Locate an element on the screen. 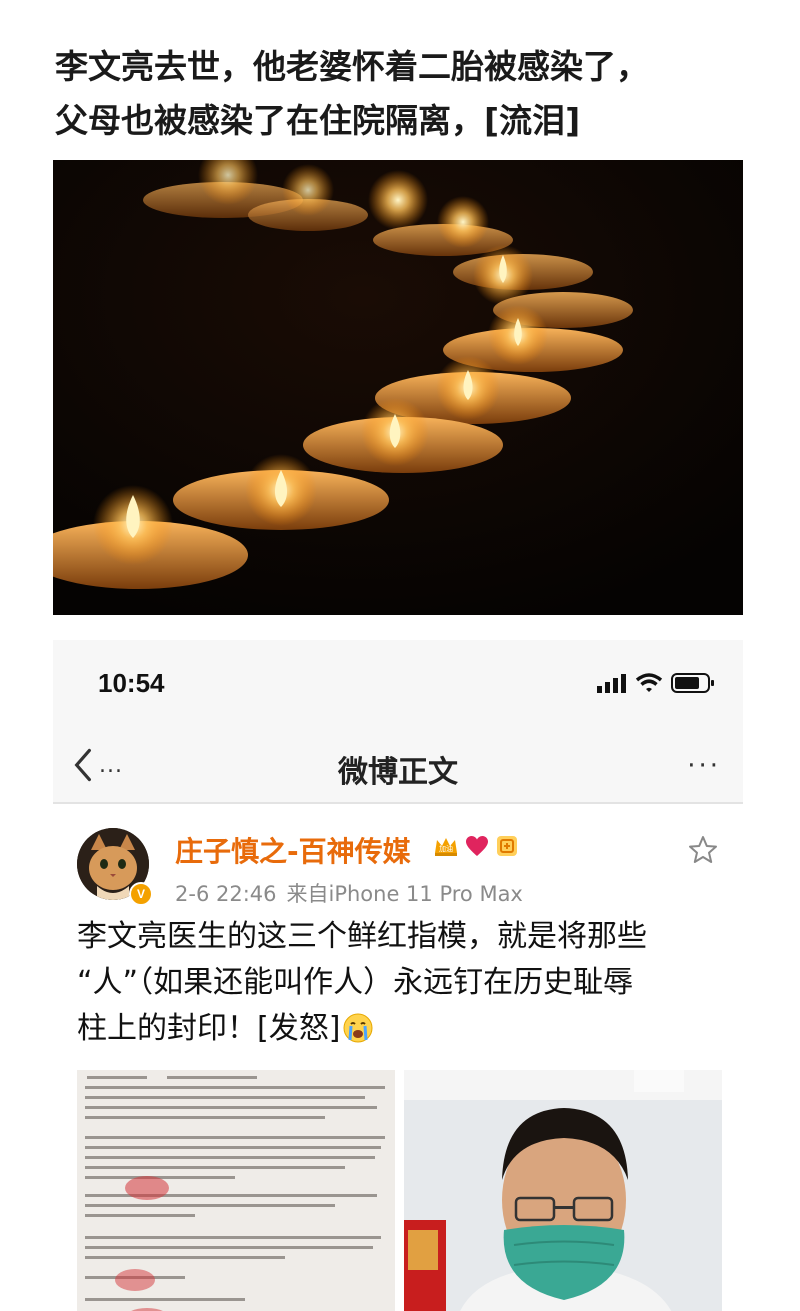 The height and width of the screenshot is (1311, 800). post-caption-line-2: 父母也被感染了在住院隔离，[流泪] is located at coordinates (318, 120).